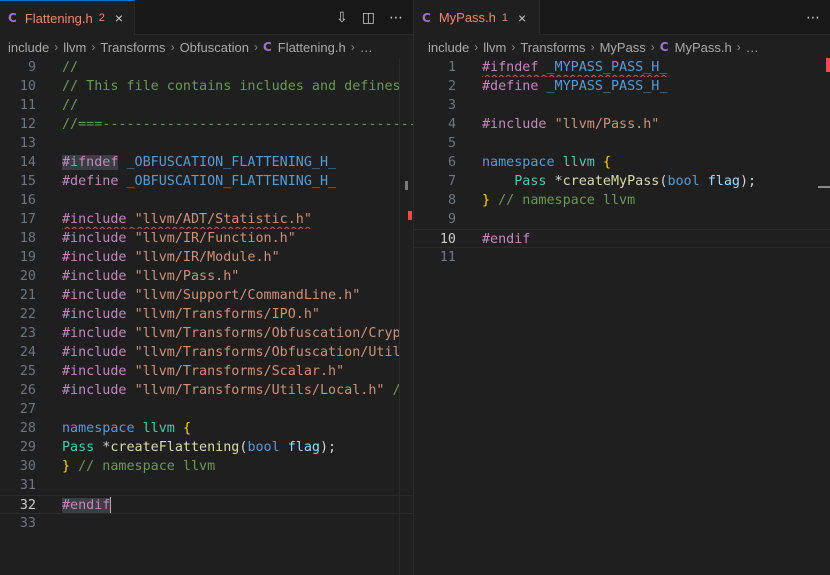 The width and height of the screenshot is (830, 575). What do you see at coordinates (206, 485) in the screenshot?
I see `code-line: 31` at bounding box center [206, 485].